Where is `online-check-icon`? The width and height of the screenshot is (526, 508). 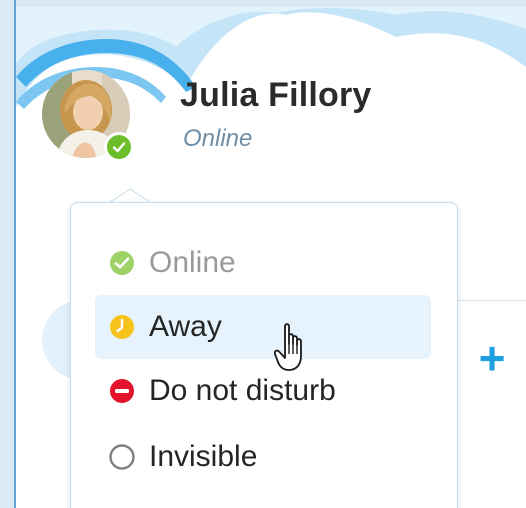 online-check-icon is located at coordinates (122, 263).